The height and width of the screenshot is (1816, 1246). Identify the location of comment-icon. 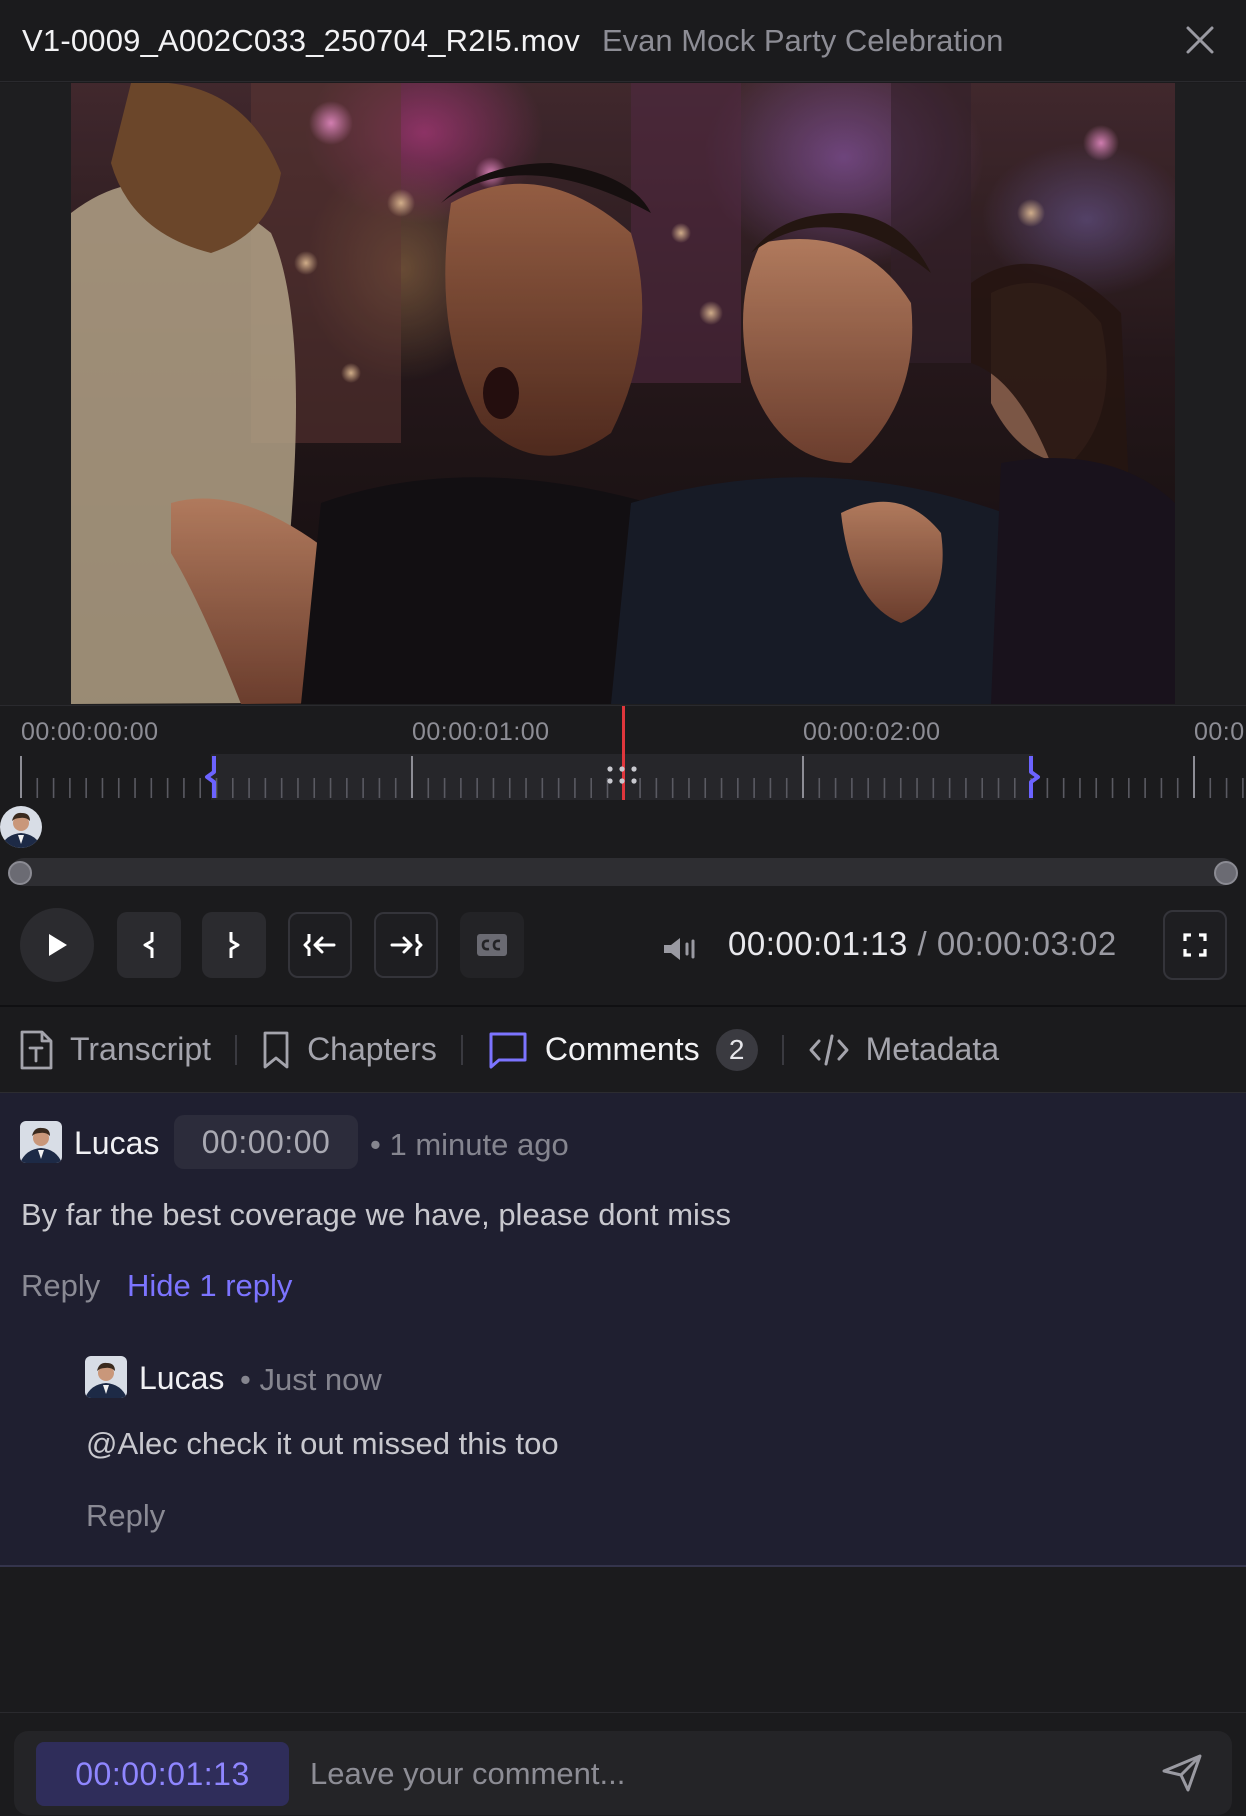
(508, 1050).